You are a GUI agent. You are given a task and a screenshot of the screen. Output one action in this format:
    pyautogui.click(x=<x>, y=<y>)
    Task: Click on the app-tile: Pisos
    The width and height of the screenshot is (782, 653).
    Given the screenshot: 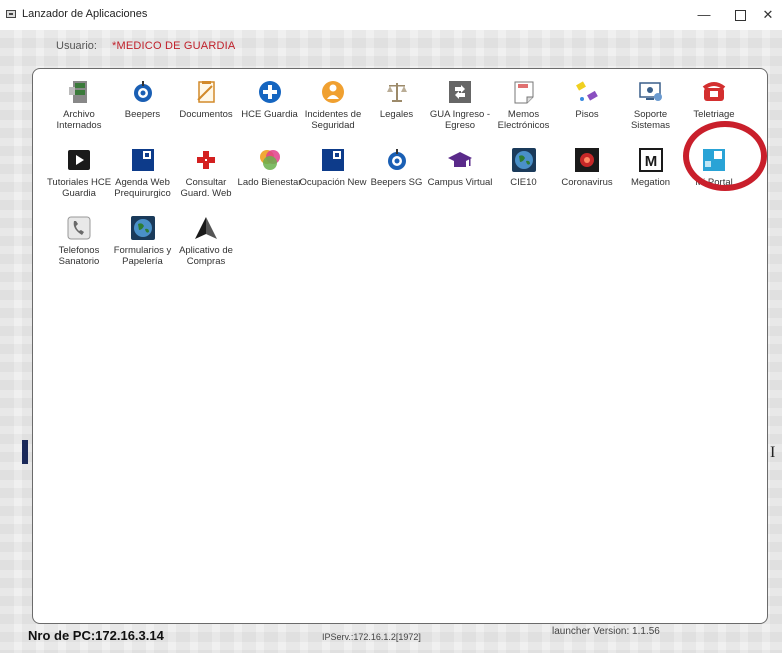 What is the action you would take?
    pyautogui.click(x=587, y=99)
    